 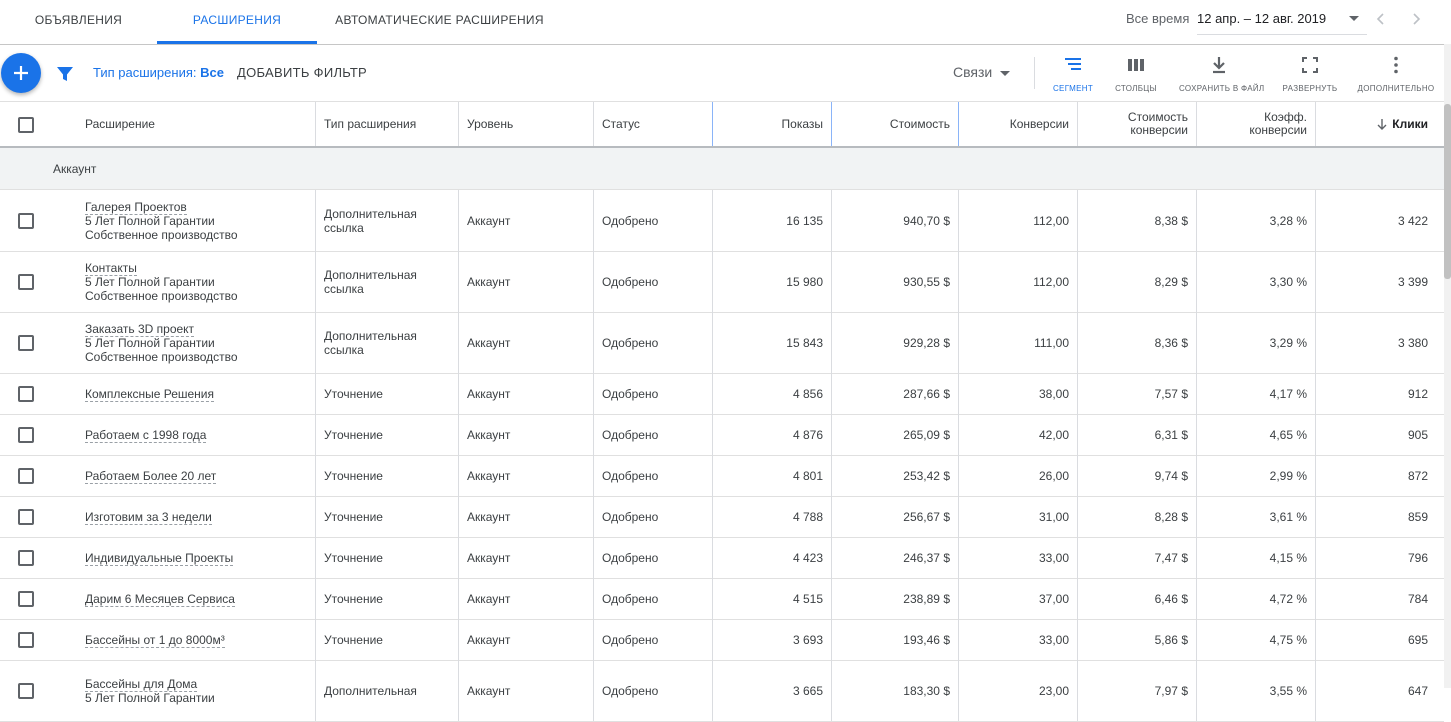 What do you see at coordinates (772, 475) in the screenshot?
I see `cell-impressions: 4 801` at bounding box center [772, 475].